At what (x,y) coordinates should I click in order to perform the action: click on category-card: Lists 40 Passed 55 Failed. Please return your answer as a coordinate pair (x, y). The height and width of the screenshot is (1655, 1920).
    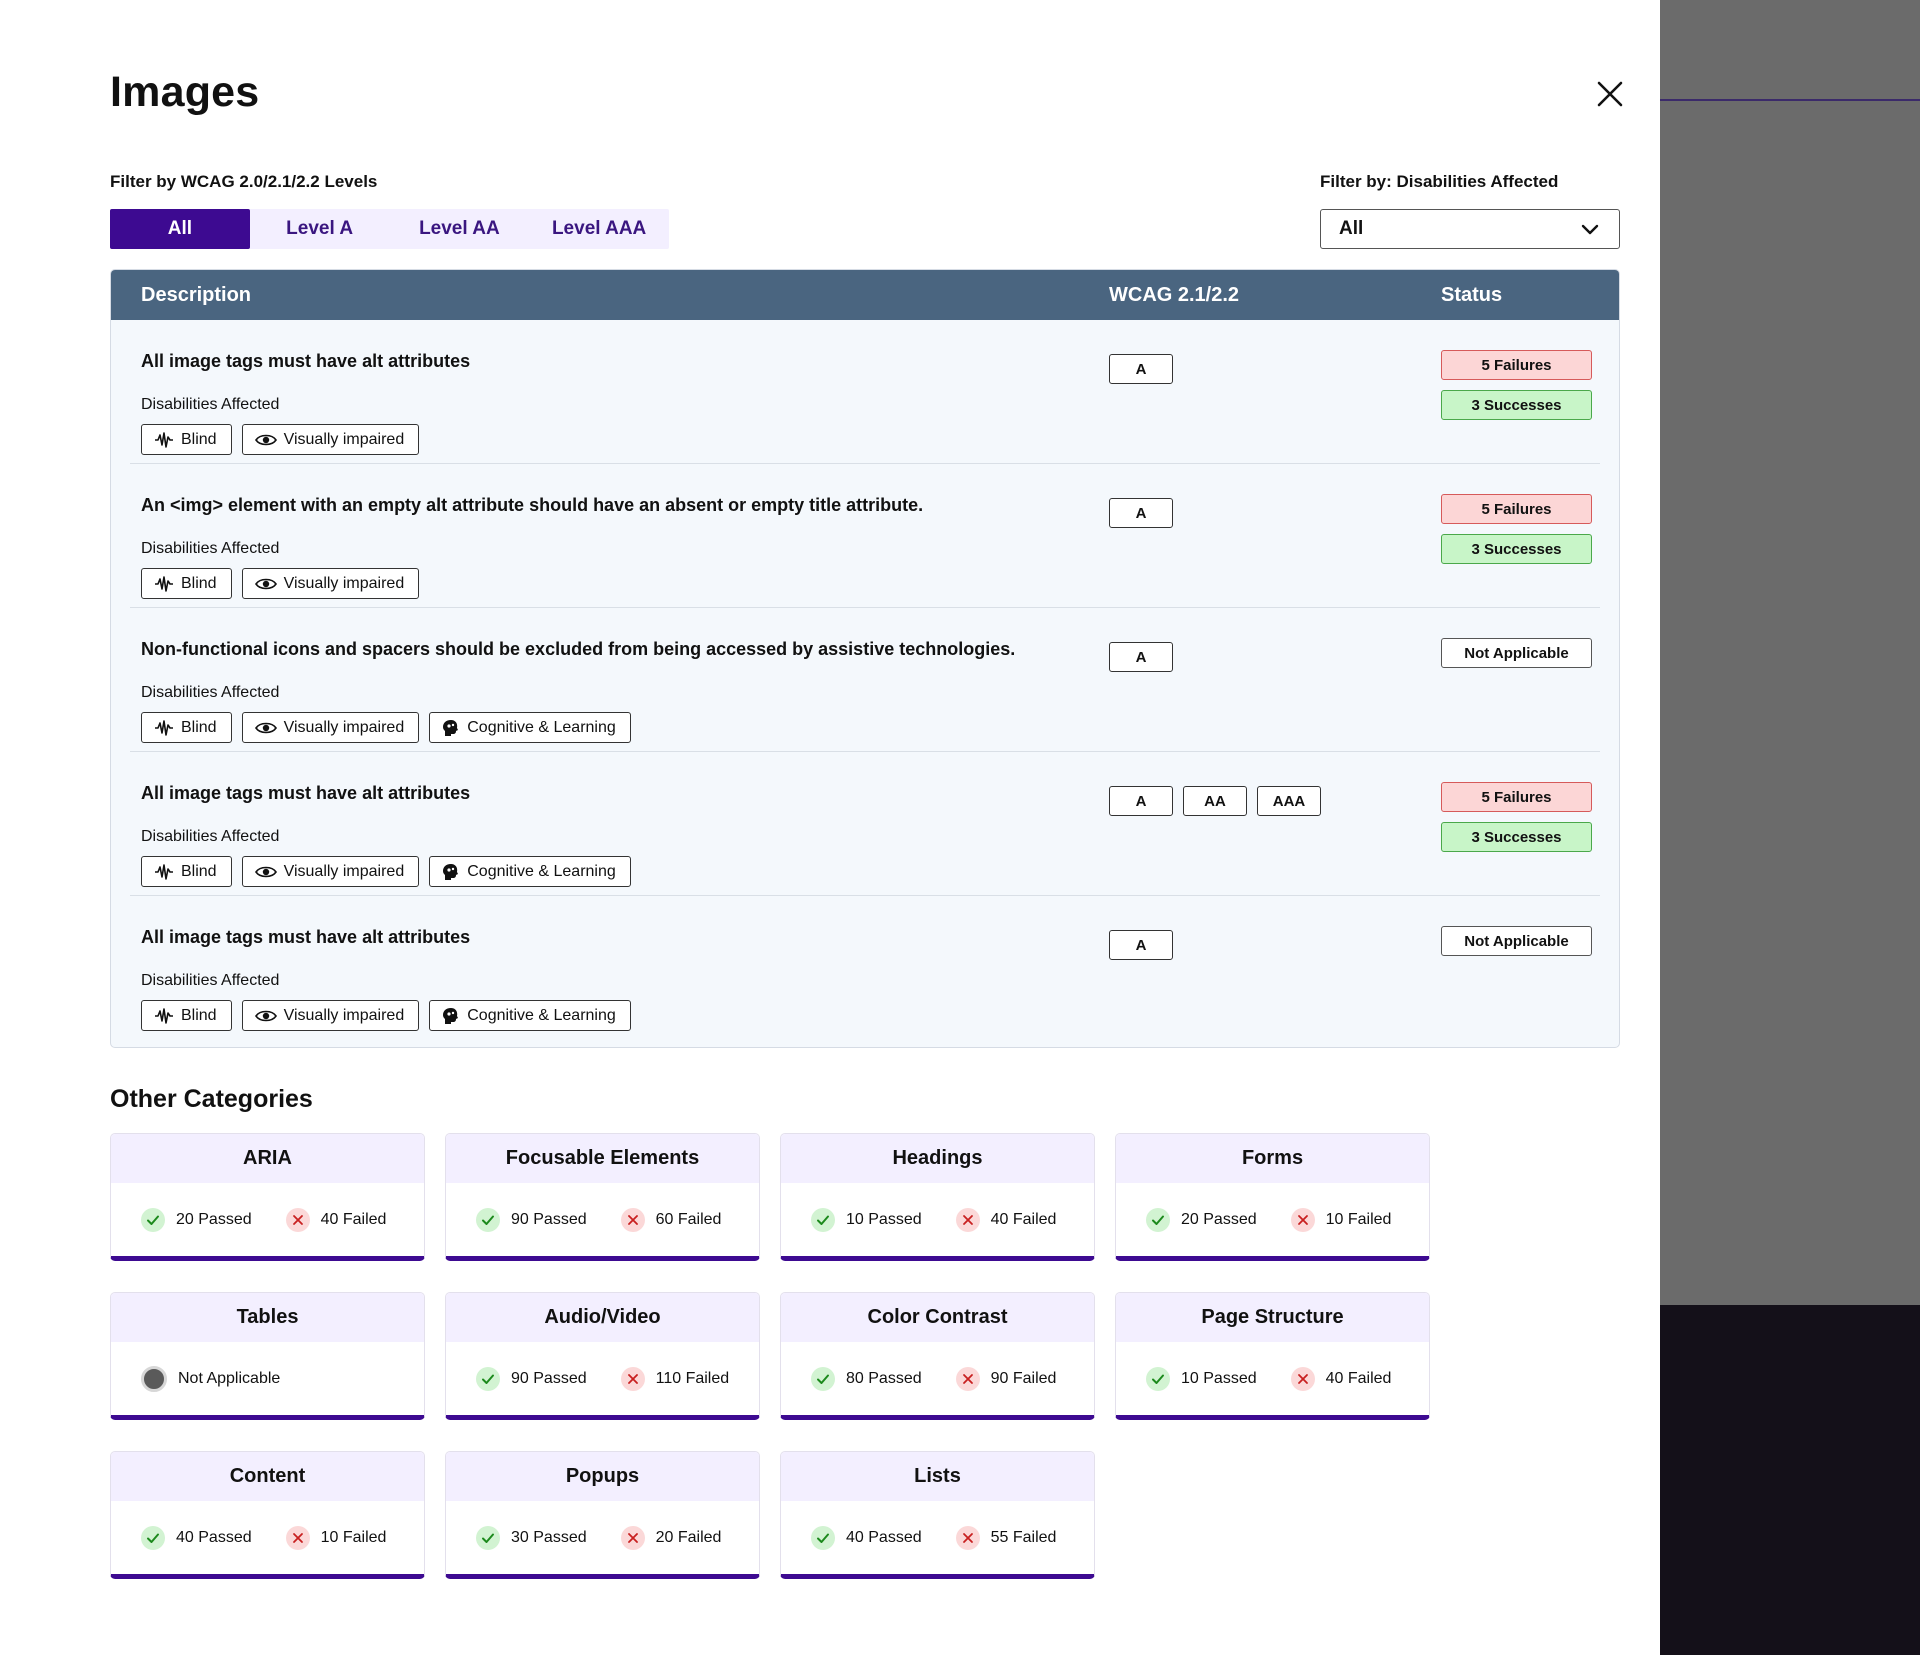
    Looking at the image, I should click on (937, 1515).